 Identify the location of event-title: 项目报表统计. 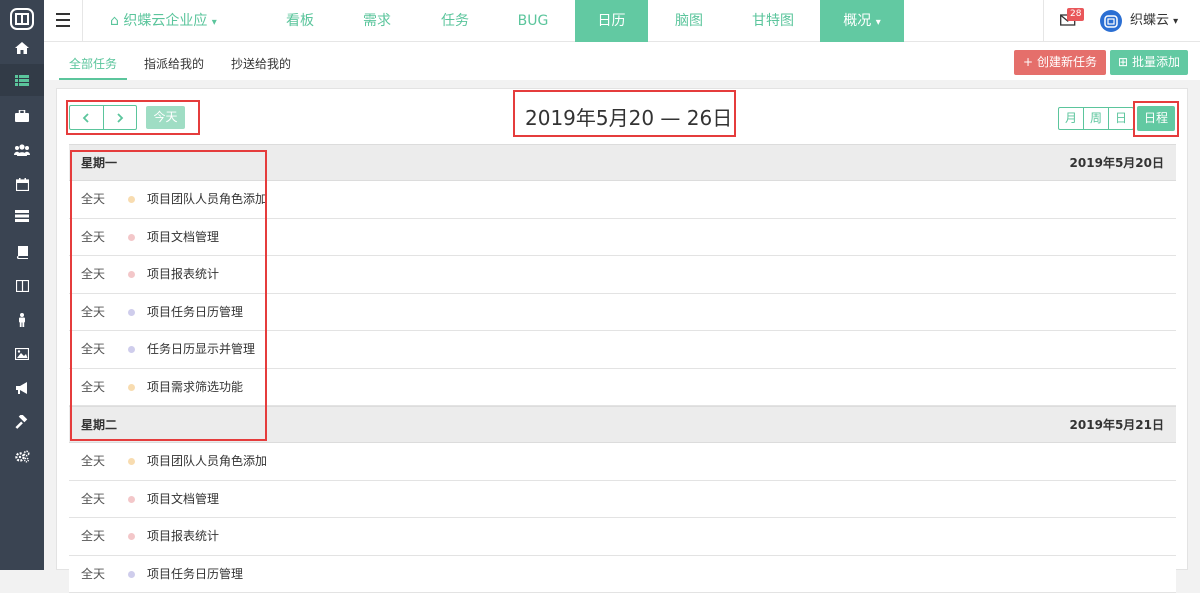
(183, 536).